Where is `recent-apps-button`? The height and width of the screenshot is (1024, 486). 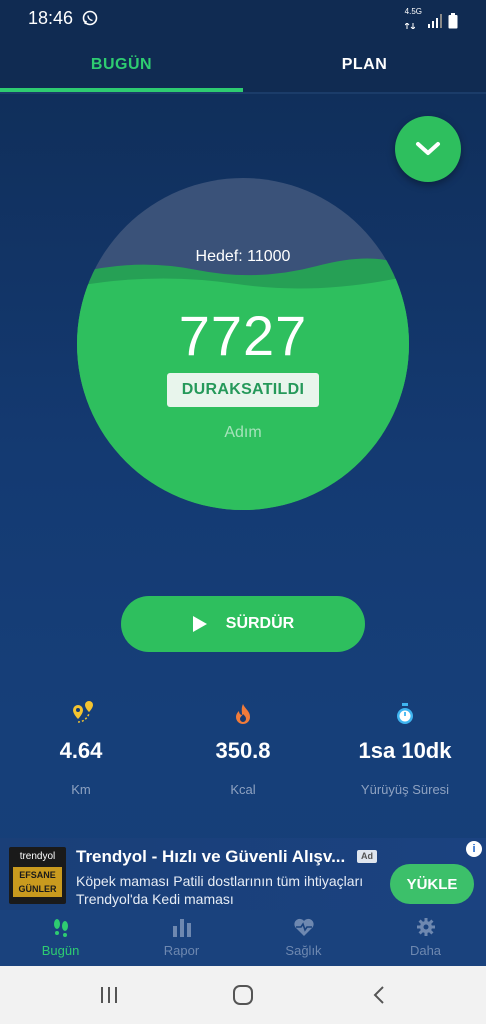 recent-apps-button is located at coordinates (109, 995).